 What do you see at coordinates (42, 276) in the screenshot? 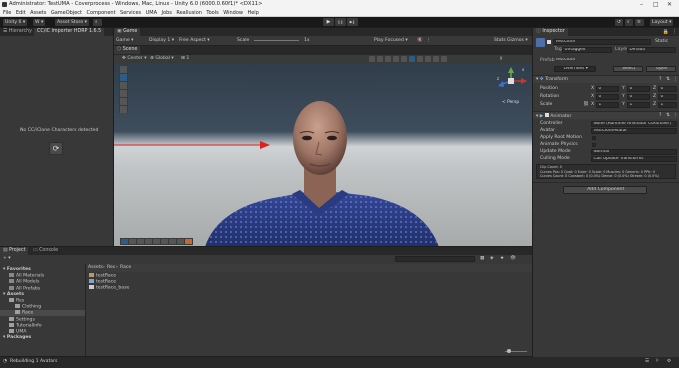
I see `tree-item: All Materials` at bounding box center [42, 276].